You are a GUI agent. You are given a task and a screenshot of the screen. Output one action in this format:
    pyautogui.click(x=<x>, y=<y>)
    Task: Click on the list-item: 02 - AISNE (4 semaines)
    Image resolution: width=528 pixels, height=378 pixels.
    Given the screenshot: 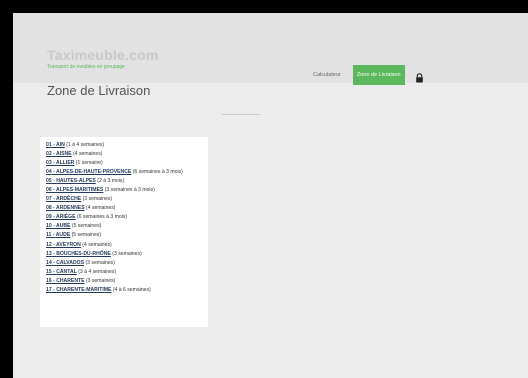 What is the action you would take?
    pyautogui.click(x=127, y=154)
    